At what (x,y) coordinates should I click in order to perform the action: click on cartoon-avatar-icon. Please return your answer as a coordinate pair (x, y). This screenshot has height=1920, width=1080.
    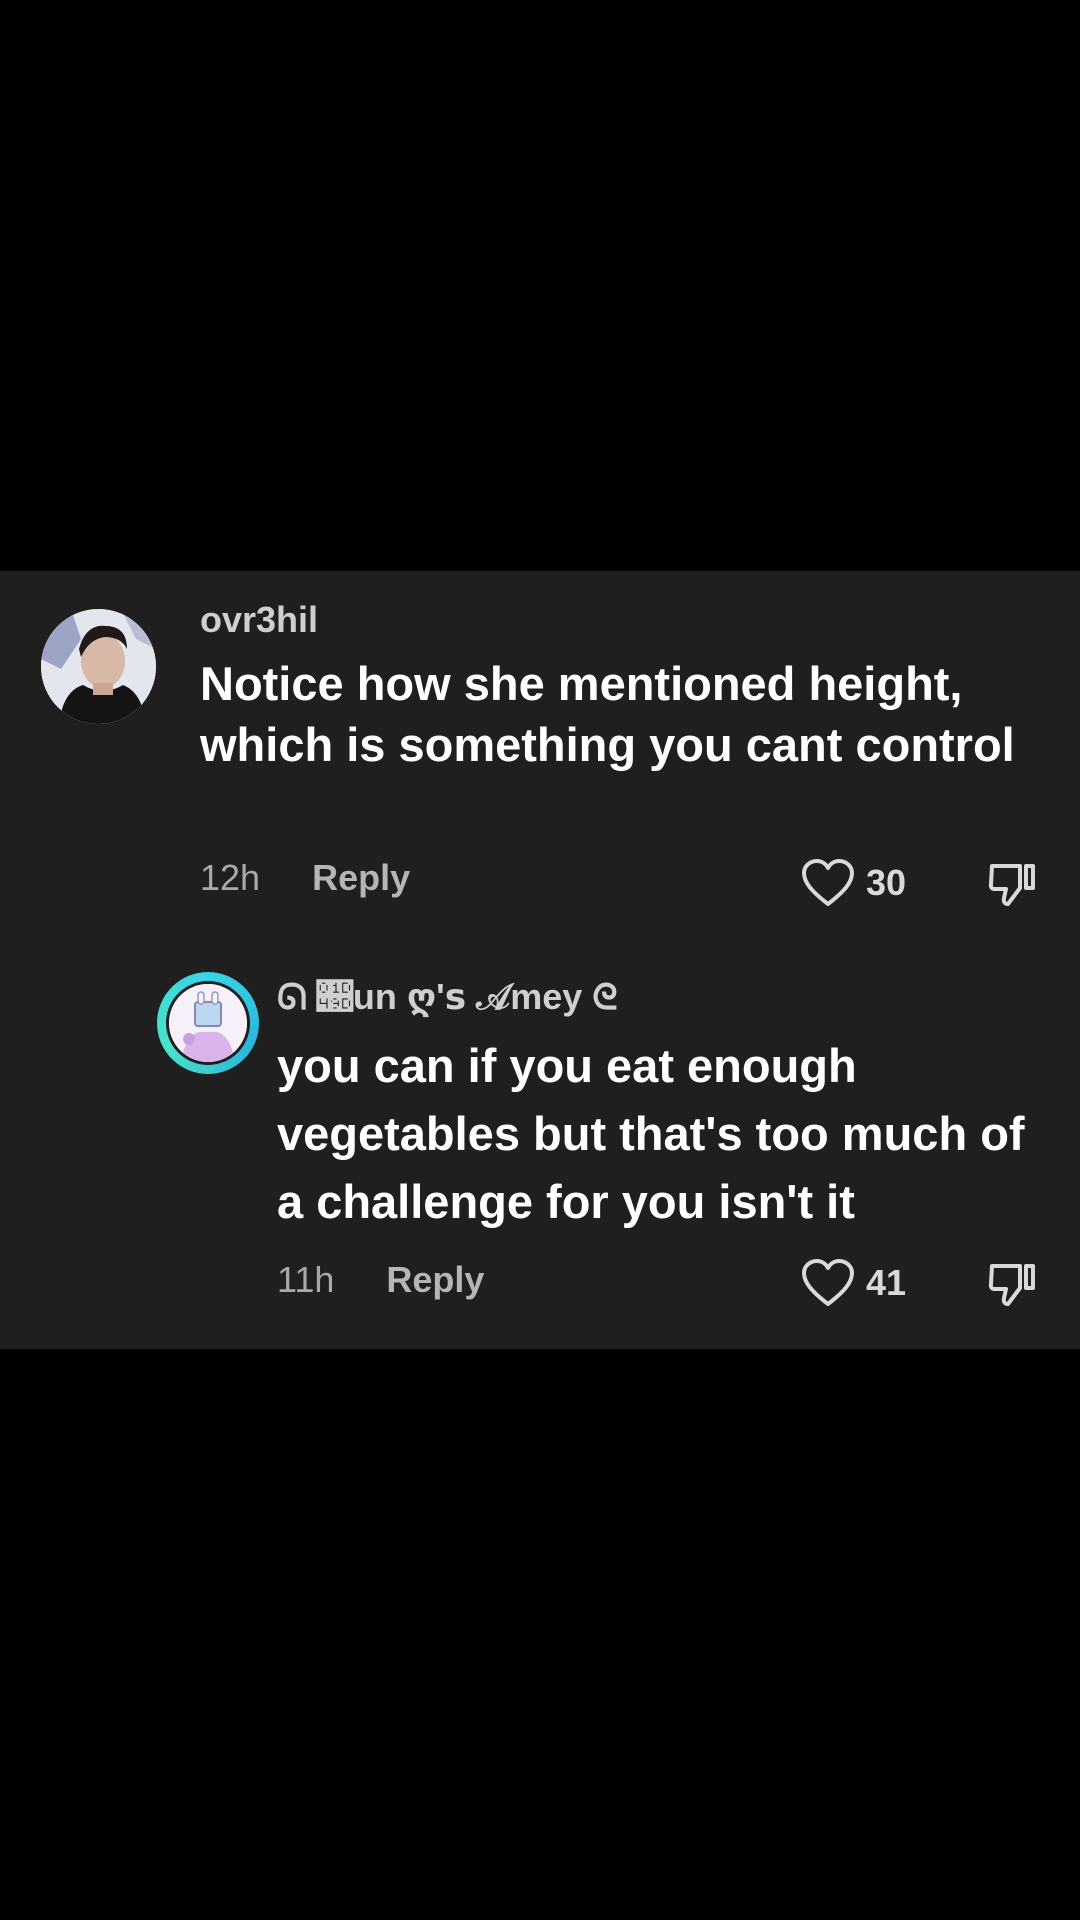
    Looking at the image, I should click on (208, 1023).